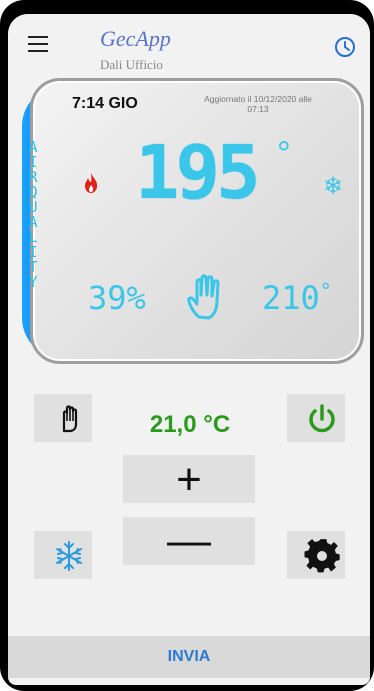  Describe the element at coordinates (198, 173) in the screenshot. I see `room-temperature: 195` at that location.